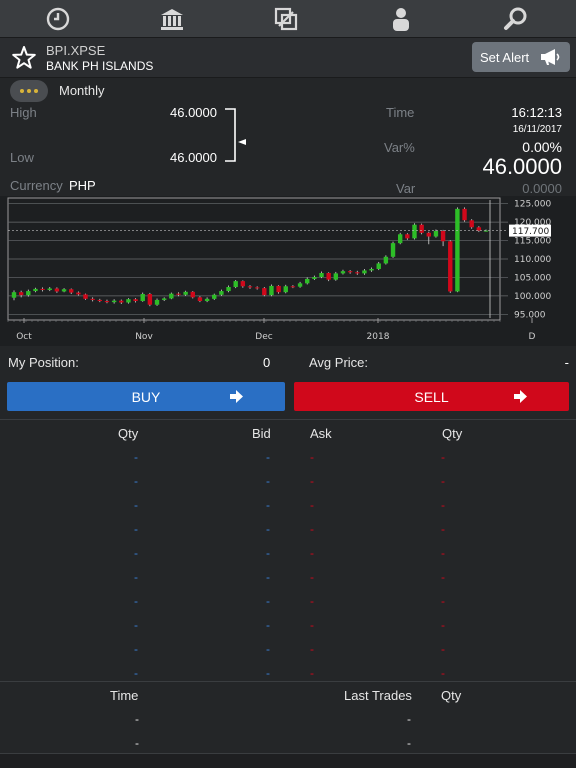  Describe the element at coordinates (542, 147) in the screenshot. I see `var-percent-value: 0.00%` at that location.